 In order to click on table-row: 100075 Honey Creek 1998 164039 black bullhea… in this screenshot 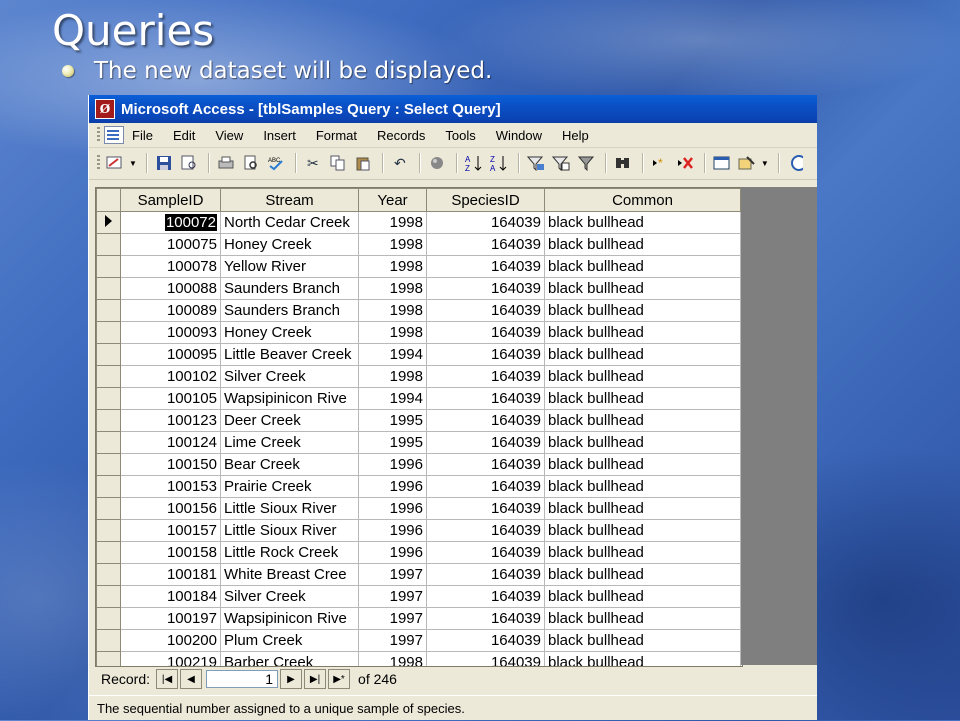, I will do `click(418, 244)`.